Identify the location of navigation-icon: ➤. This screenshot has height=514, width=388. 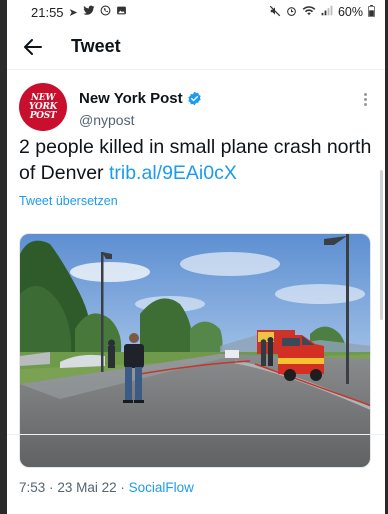
(73, 12).